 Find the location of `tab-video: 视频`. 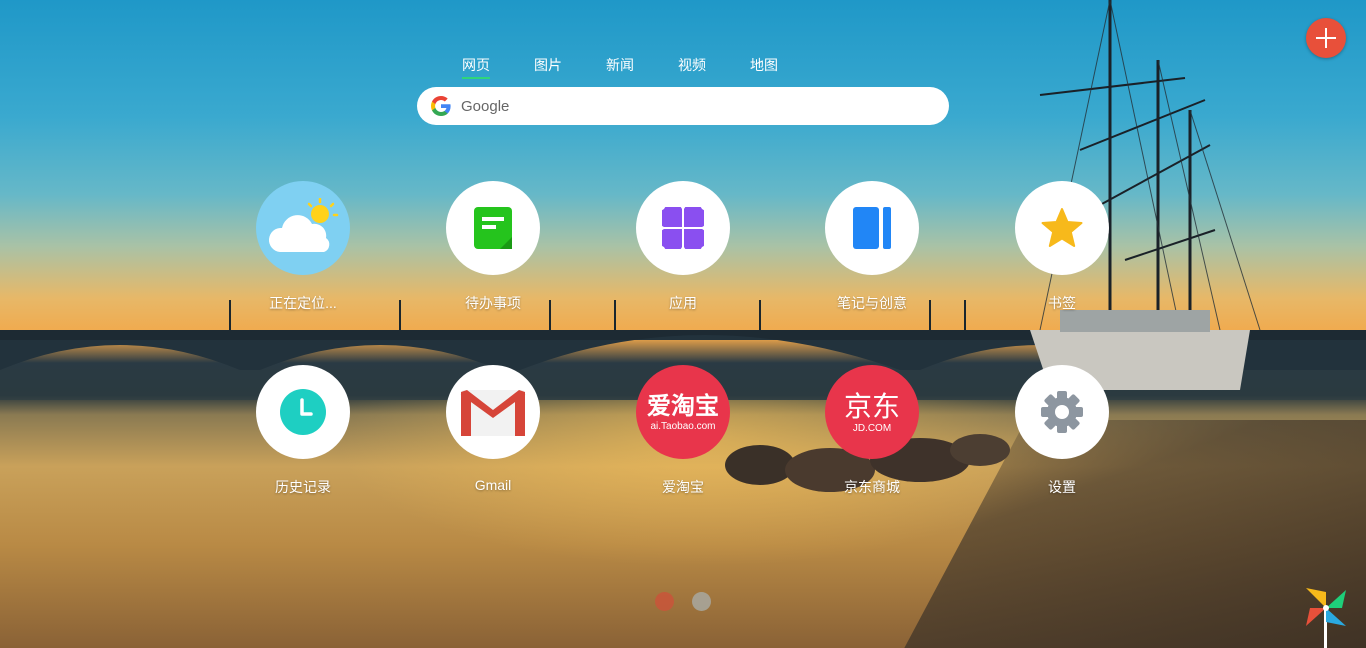

tab-video: 视频 is located at coordinates (692, 67).